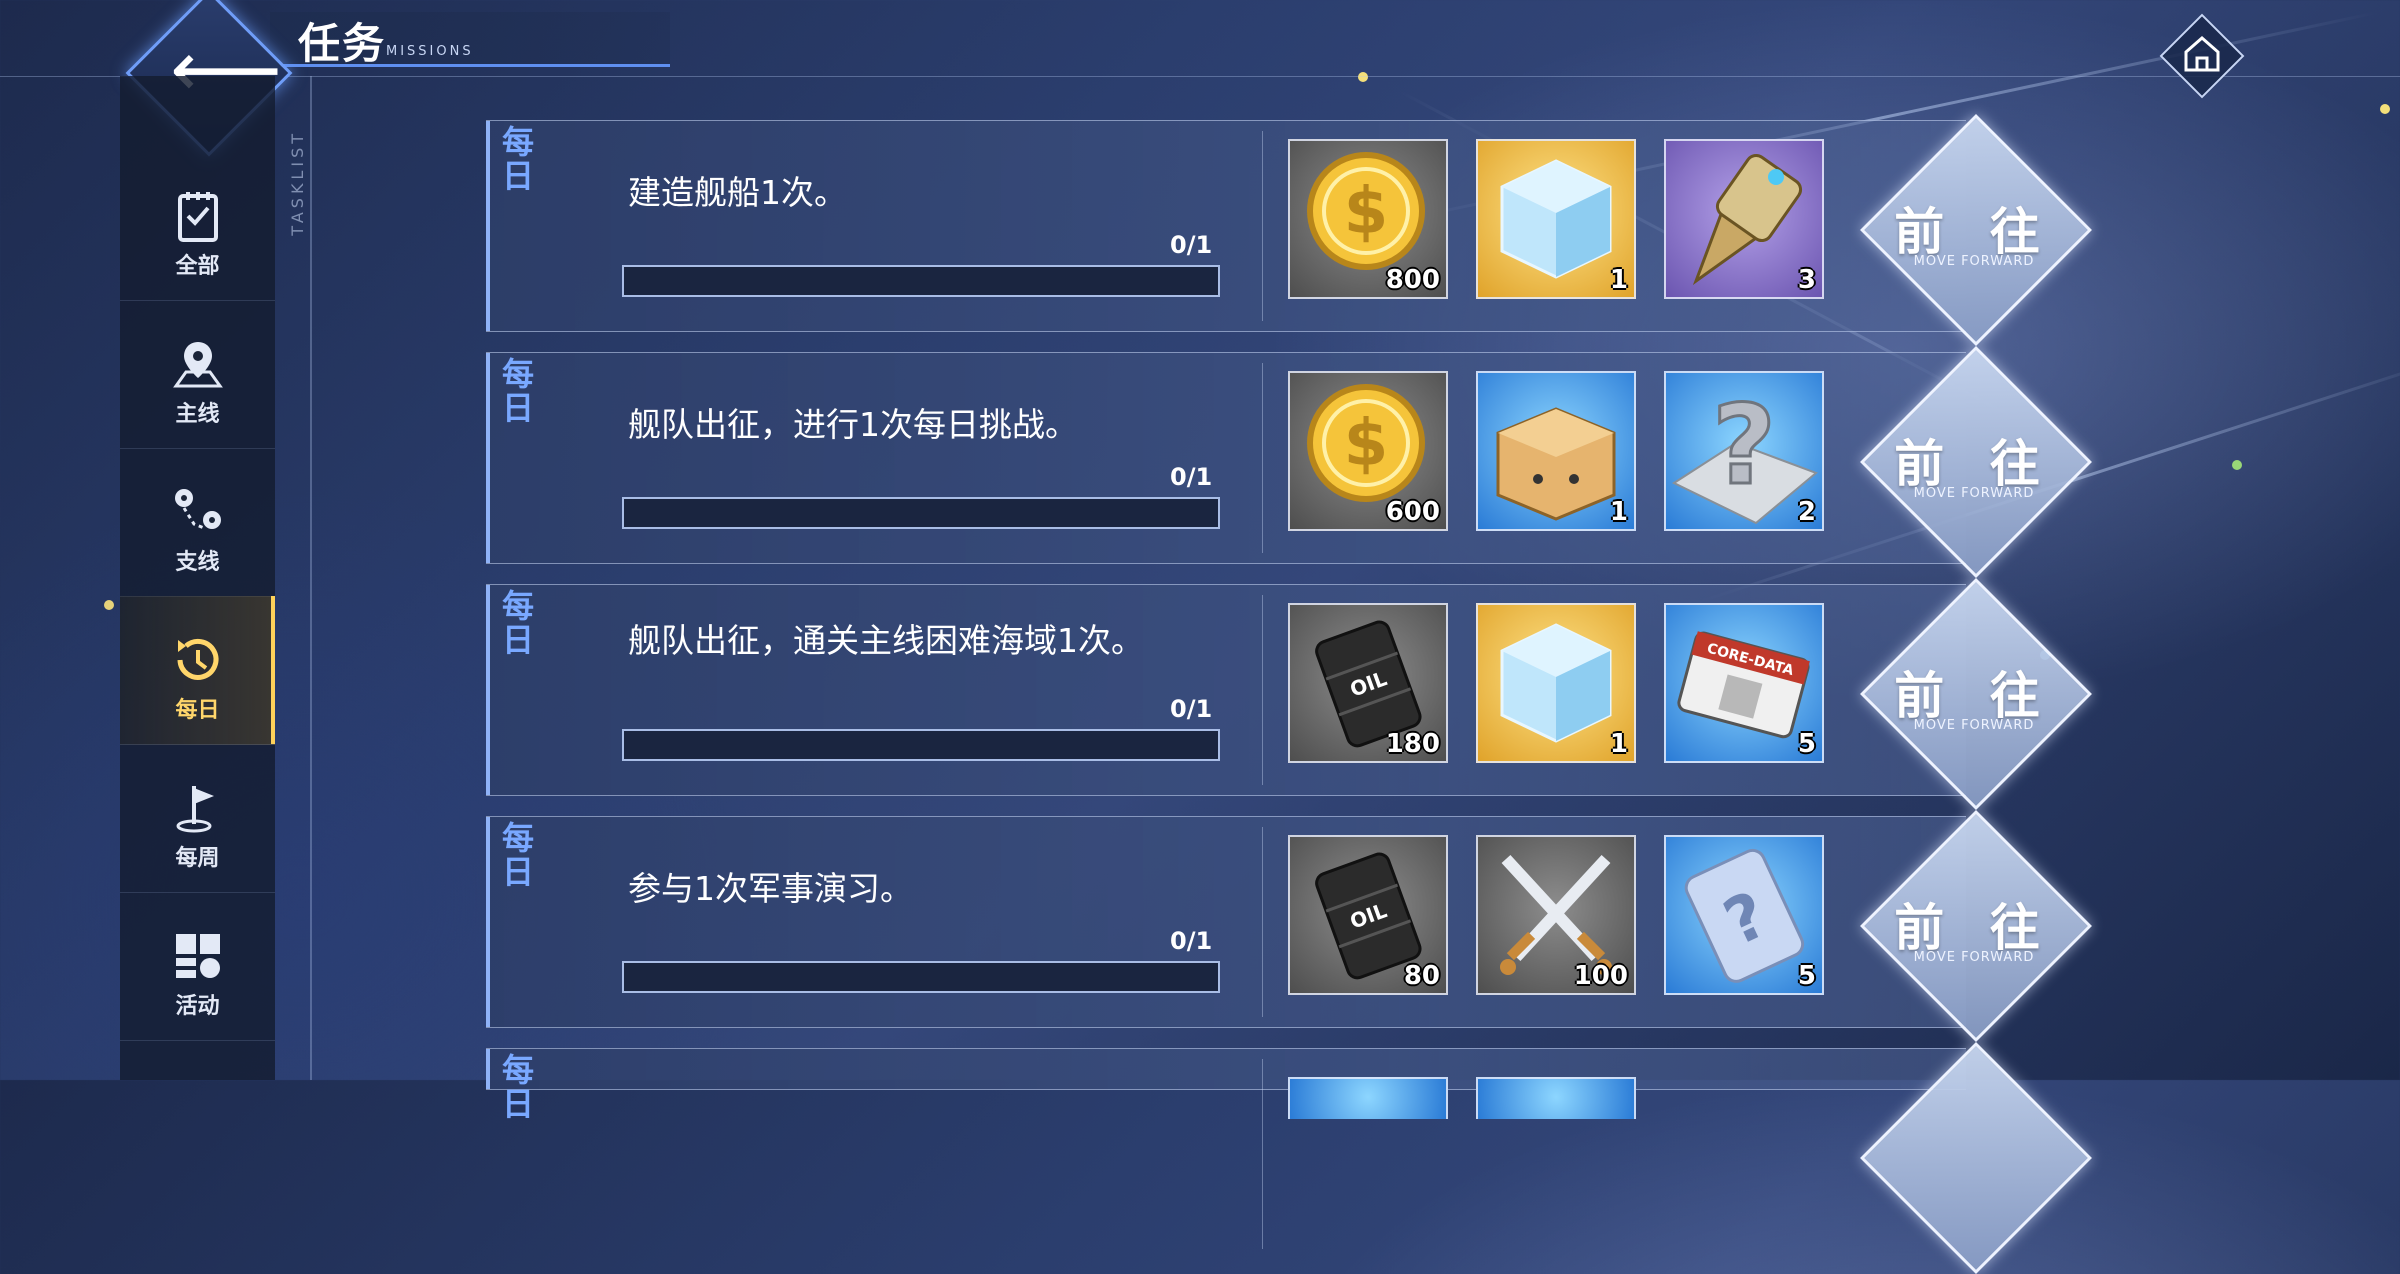 Image resolution: width=2400 pixels, height=1274 pixels. Describe the element at coordinates (737, 192) in the screenshot. I see `task-description: 建造舰船1次。` at that location.